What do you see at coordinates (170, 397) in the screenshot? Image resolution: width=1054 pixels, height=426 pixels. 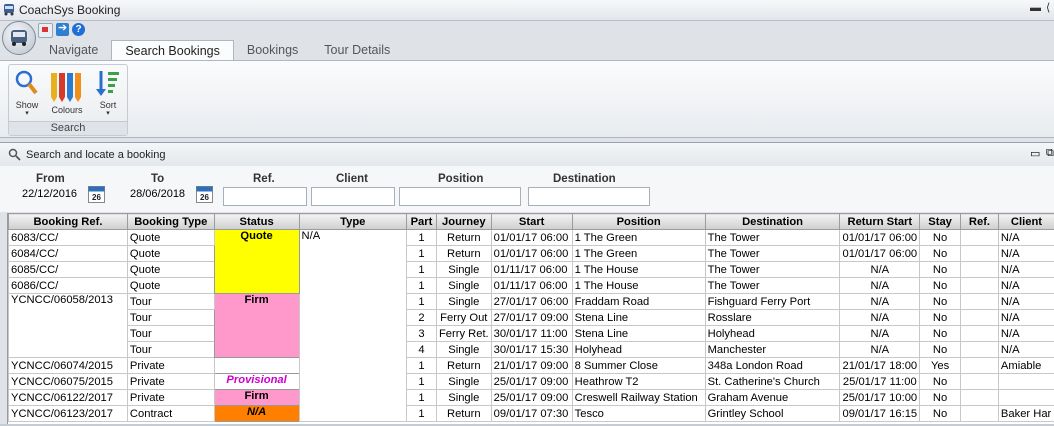 I see `booking-type-cell: Private` at bounding box center [170, 397].